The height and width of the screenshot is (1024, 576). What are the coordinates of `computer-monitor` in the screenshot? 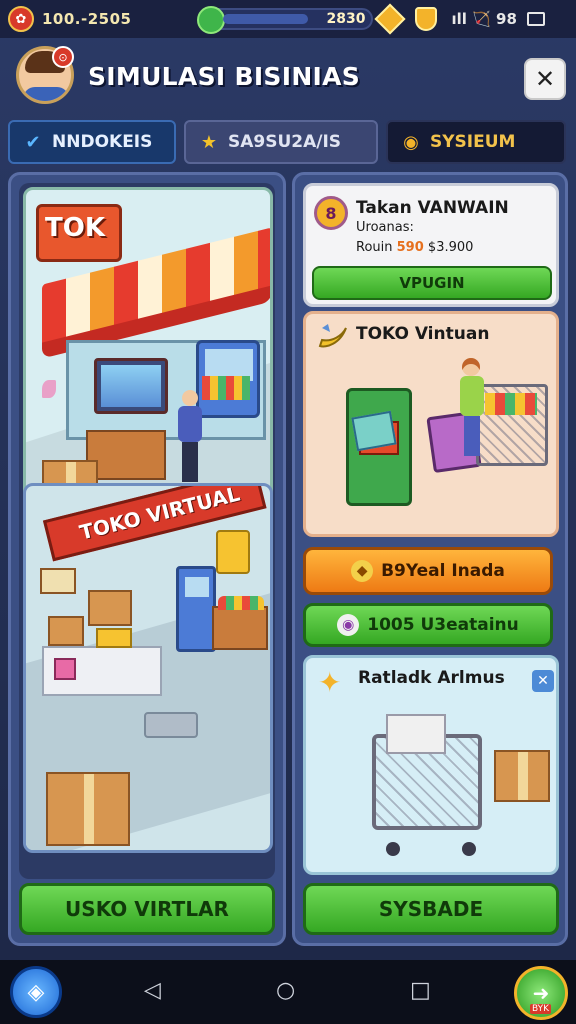 It's located at (131, 386).